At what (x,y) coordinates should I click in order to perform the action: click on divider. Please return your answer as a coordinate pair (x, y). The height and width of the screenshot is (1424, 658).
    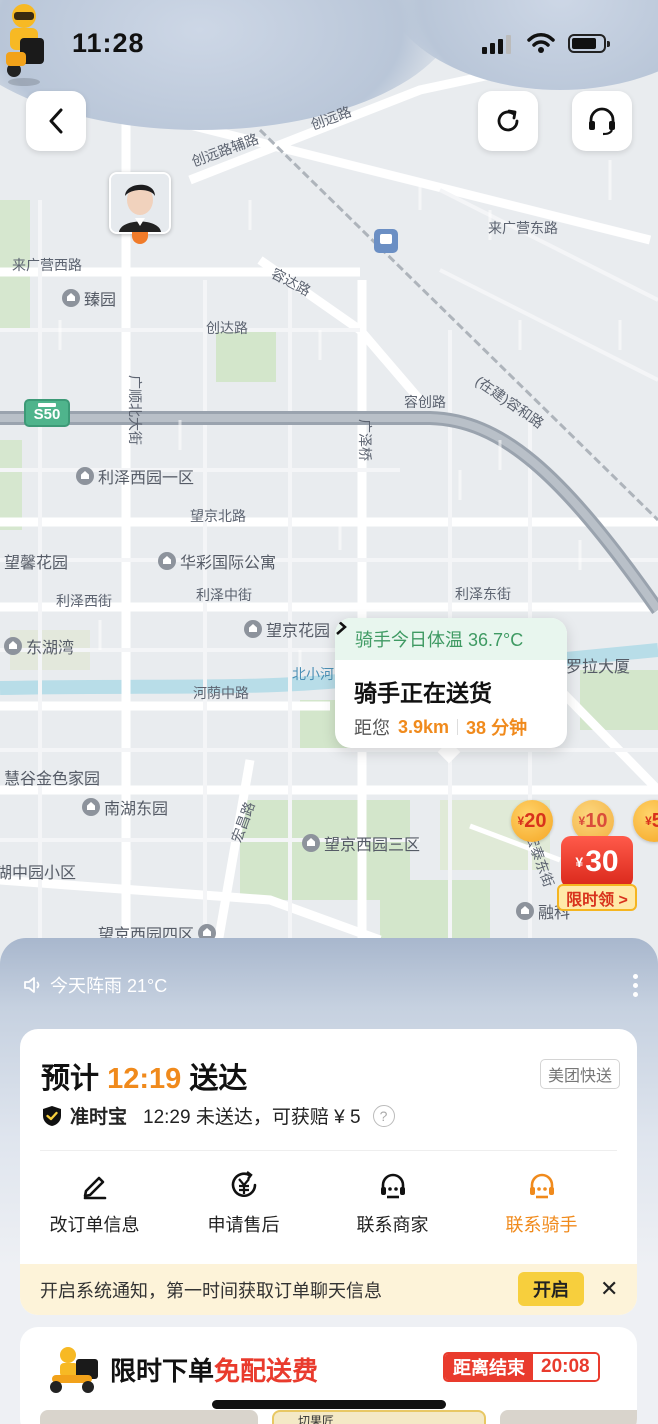
    Looking at the image, I should click on (328, 1150).